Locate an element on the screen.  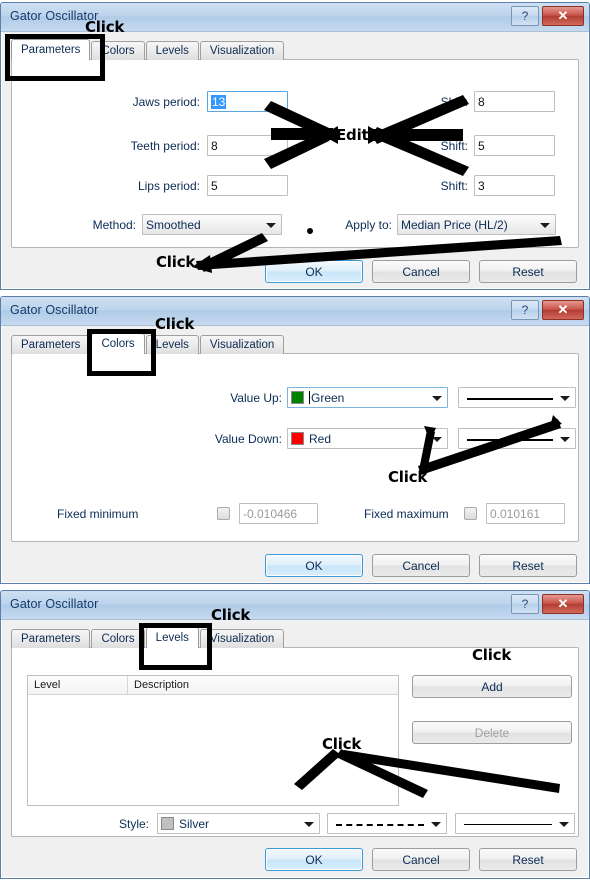
value-up-linestyle-combo is located at coordinates (517, 397).